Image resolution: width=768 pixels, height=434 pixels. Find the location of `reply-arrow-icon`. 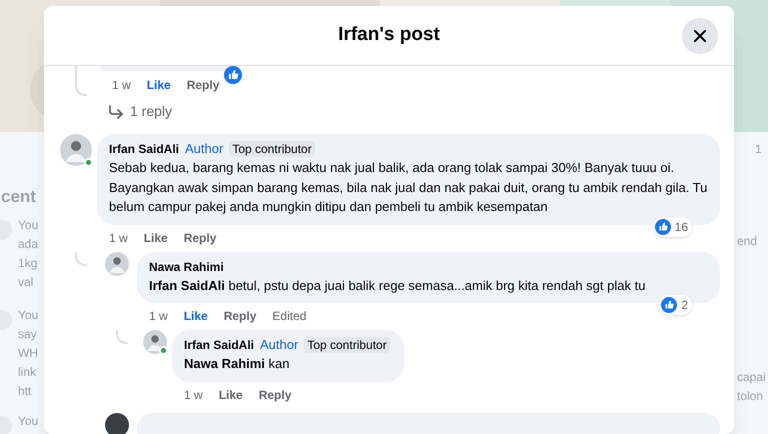

reply-arrow-icon is located at coordinates (116, 111).